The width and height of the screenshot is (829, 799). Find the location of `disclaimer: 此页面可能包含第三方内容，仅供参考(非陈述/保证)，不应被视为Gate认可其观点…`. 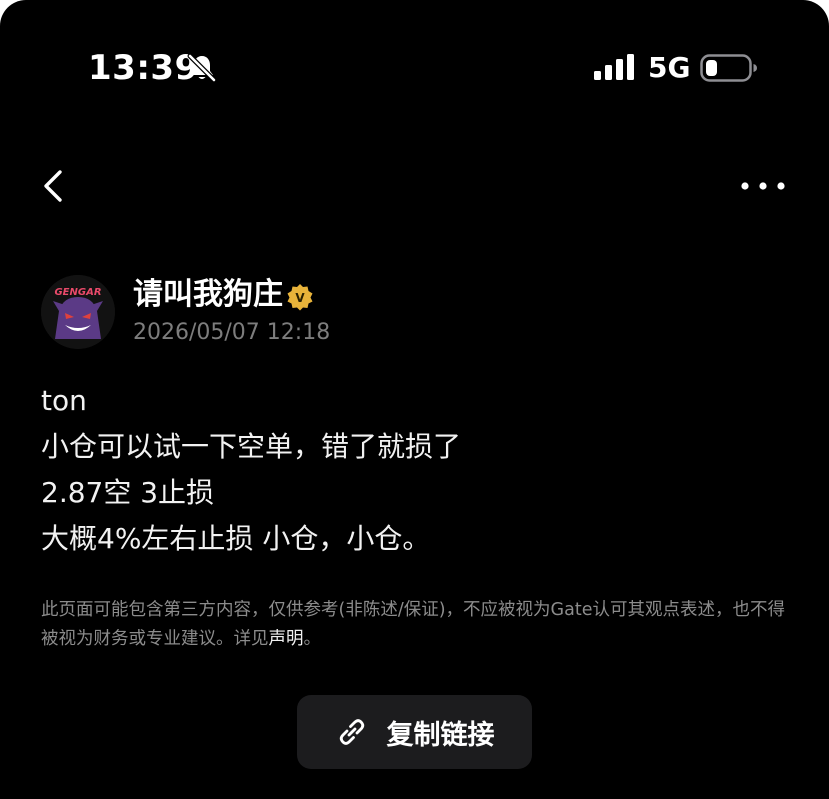

disclaimer: 此页面可能包含第三方内容，仅供参考(非陈述/保证)，不应被视为Gate认可其观点… is located at coordinates (421, 625).